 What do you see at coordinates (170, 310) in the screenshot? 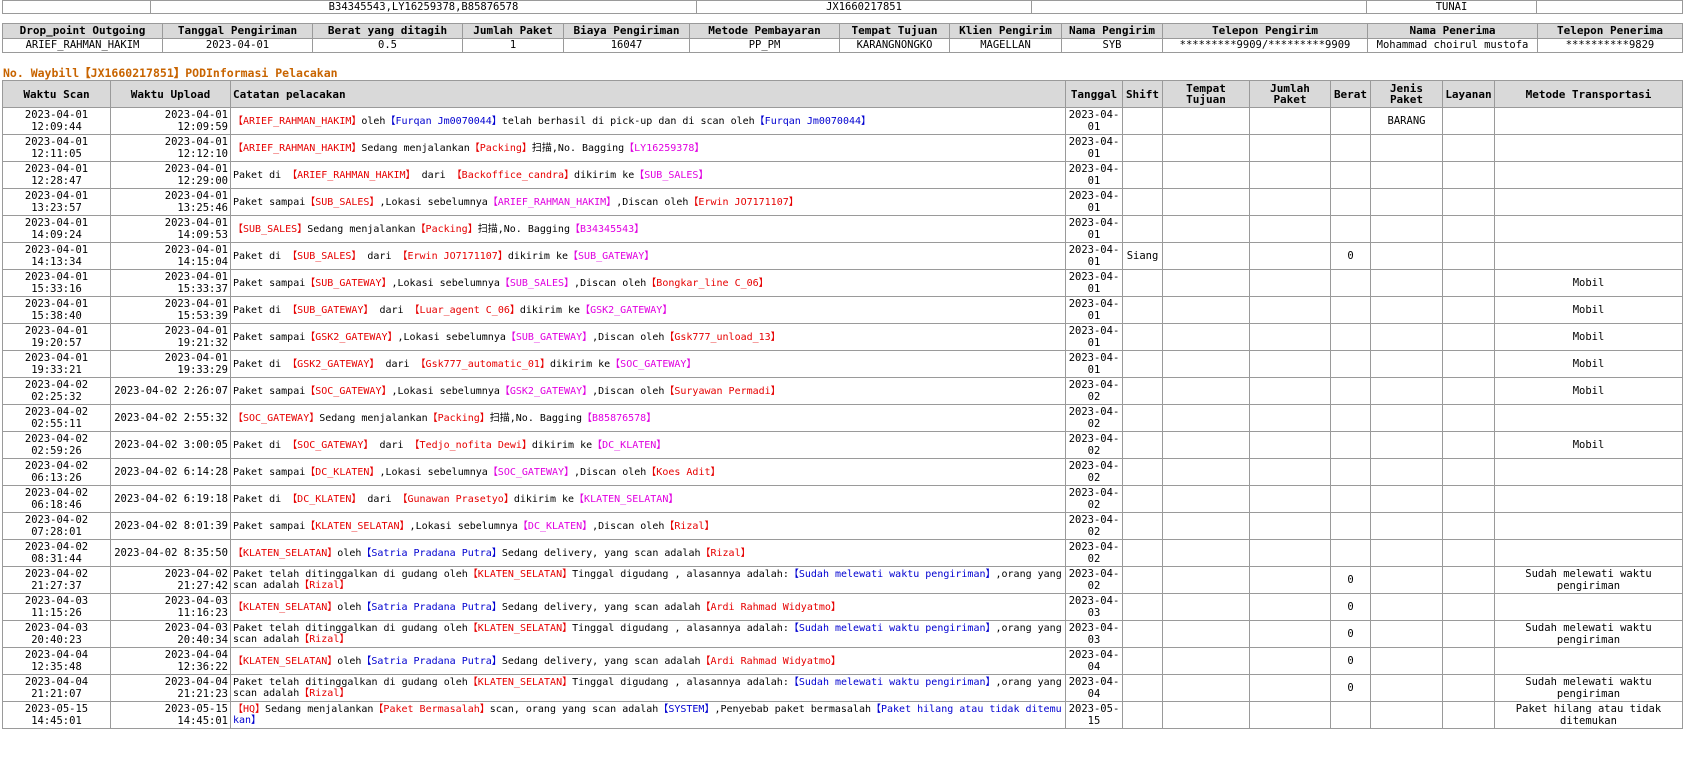
I see `upload-time: 2023-04-01 15:53:39` at bounding box center [170, 310].